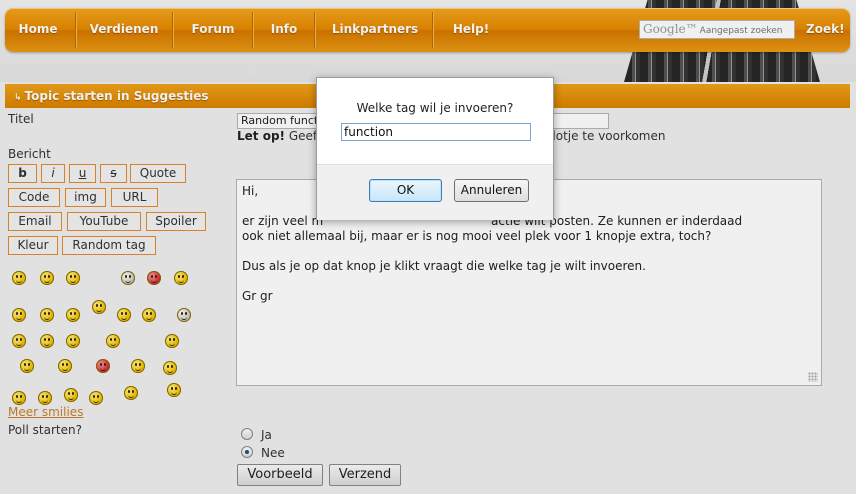 This screenshot has height=494, width=856. Describe the element at coordinates (435, 108) in the screenshot. I see `dialog-message: Welke tag wil je invoeren?` at that location.